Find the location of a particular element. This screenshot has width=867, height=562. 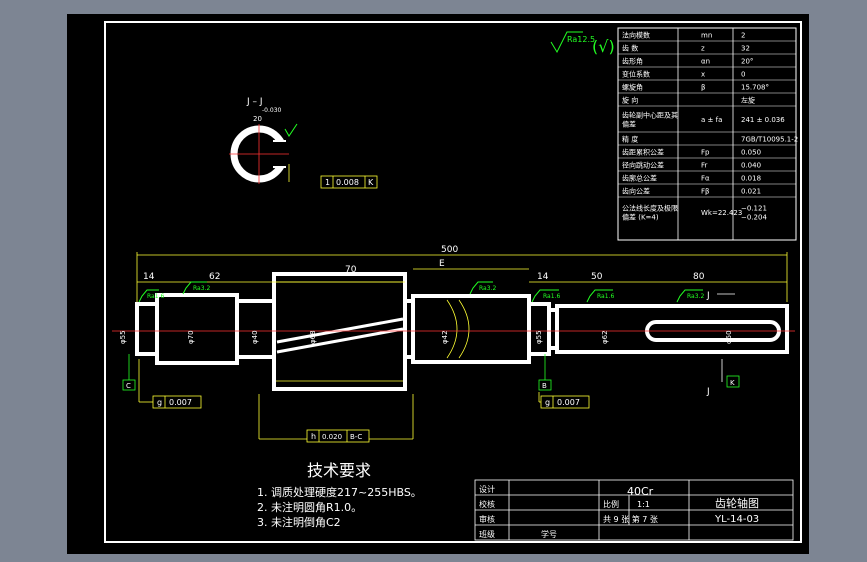

tb-scale-value: 1:1 is located at coordinates (643, 504).